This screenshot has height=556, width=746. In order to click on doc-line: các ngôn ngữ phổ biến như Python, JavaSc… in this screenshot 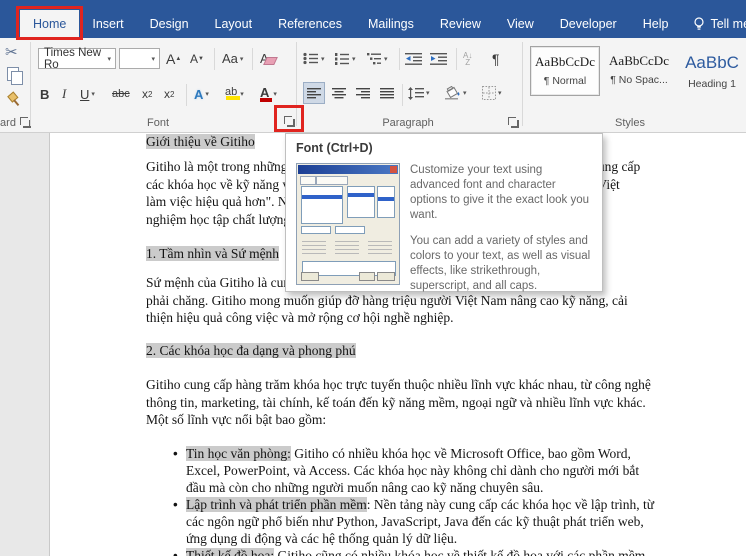, I will do `click(415, 522)`.